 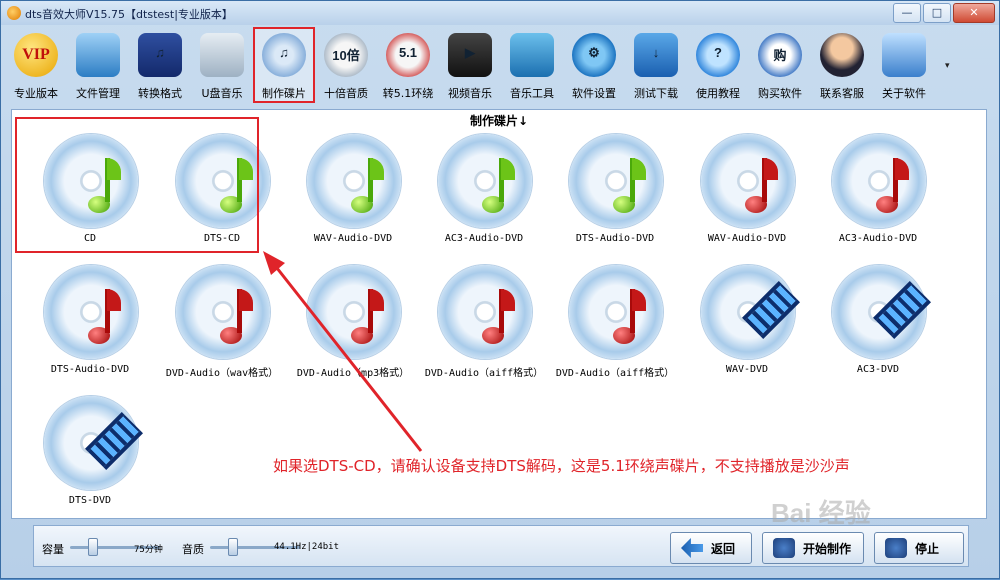 I want to click on toolbar-item: ⚙ 软件设置, so click(x=594, y=65).